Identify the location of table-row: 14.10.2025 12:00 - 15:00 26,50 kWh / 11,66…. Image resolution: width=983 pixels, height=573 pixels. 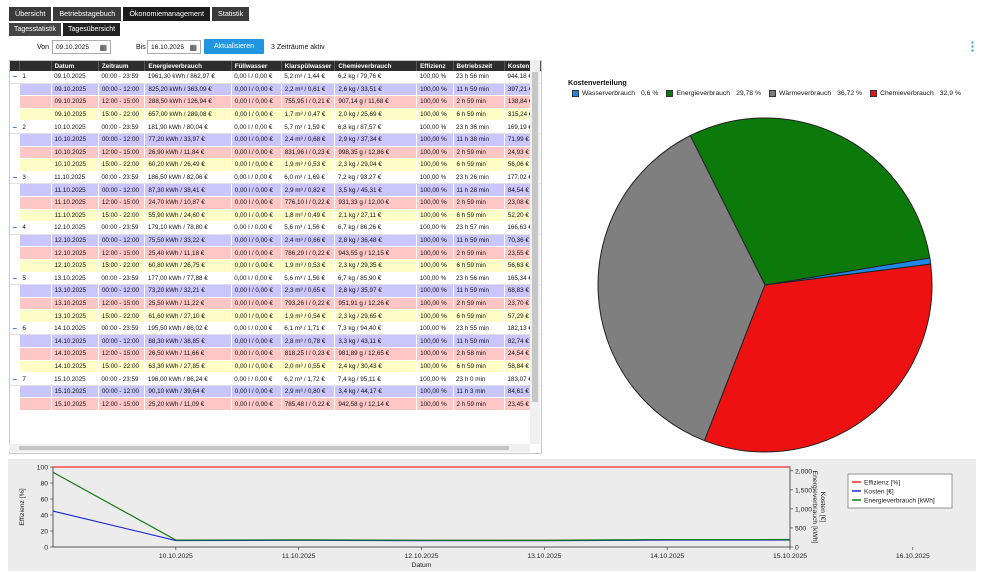
(275, 354).